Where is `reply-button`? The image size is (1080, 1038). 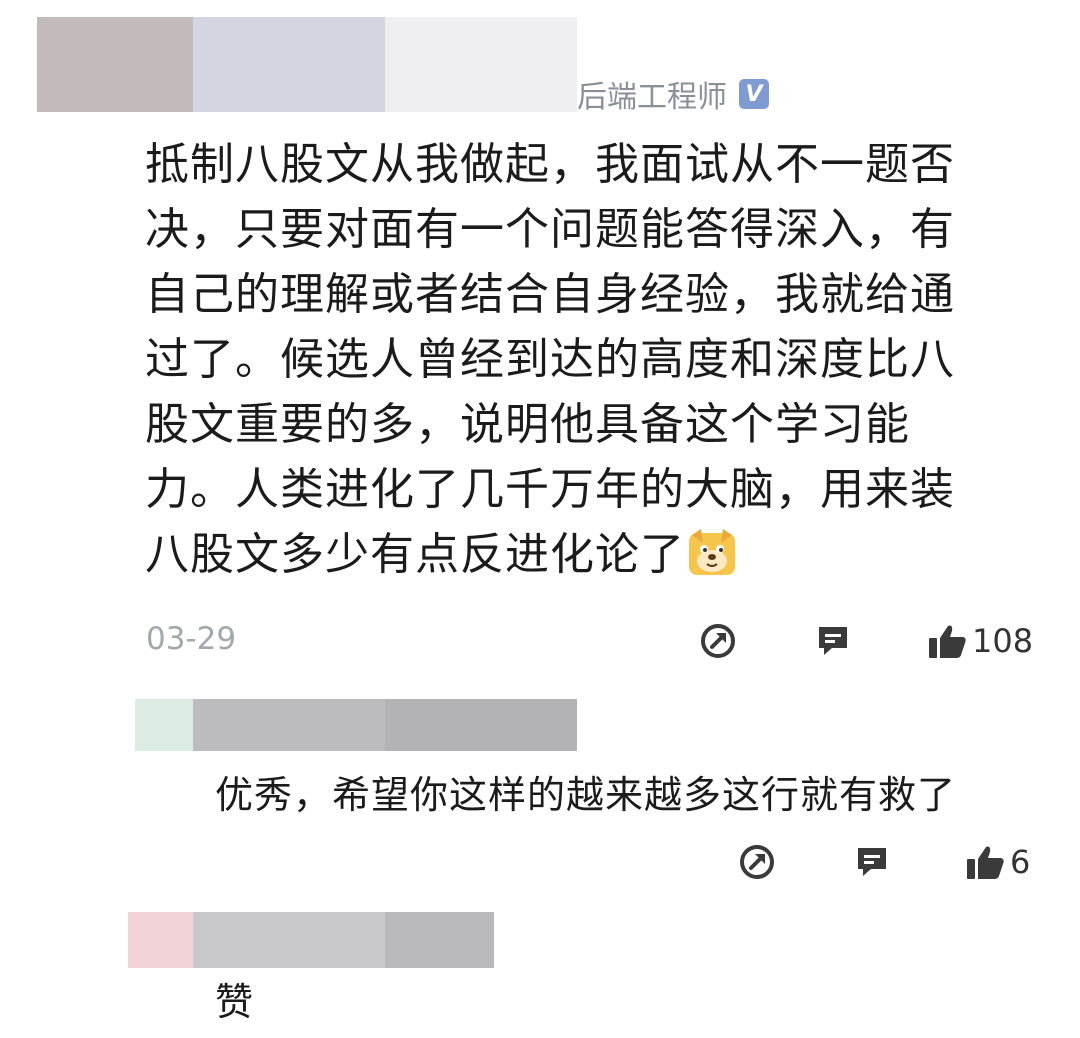
reply-button is located at coordinates (833, 641).